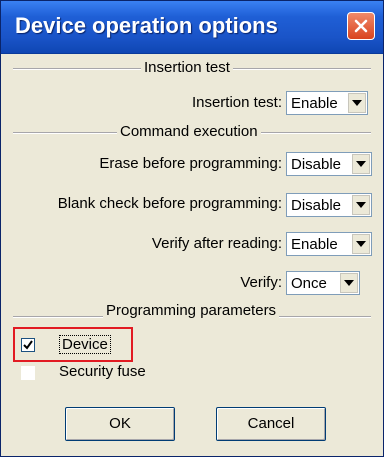 This screenshot has width=384, height=457. I want to click on checkmark-icon, so click(28, 345).